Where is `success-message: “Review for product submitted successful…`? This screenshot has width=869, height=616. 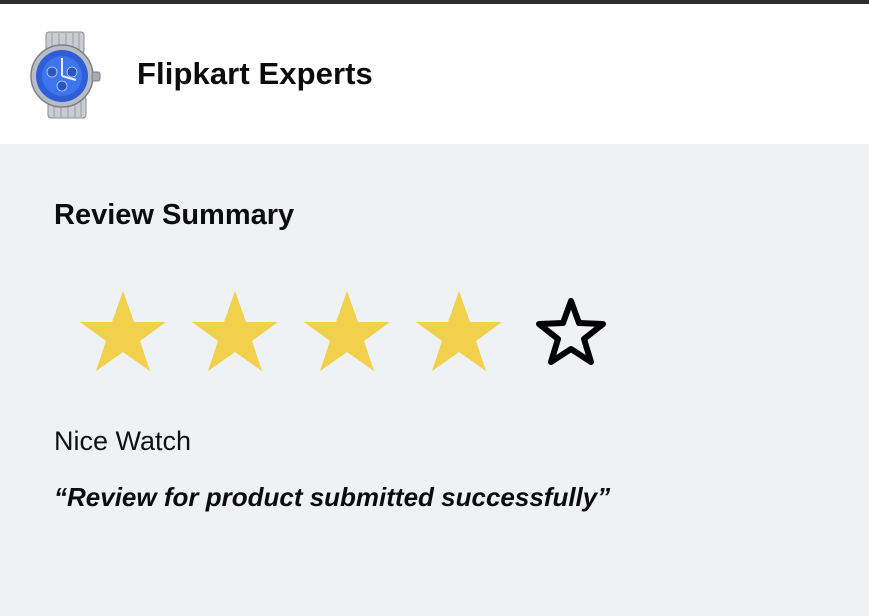 success-message: “Review for product submitted successful… is located at coordinates (332, 497).